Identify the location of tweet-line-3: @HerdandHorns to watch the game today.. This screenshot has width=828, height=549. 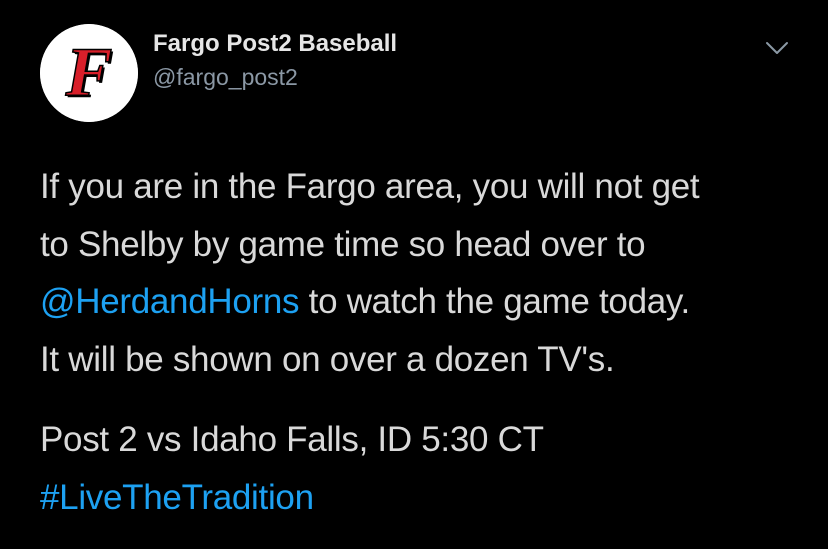
(420, 302).